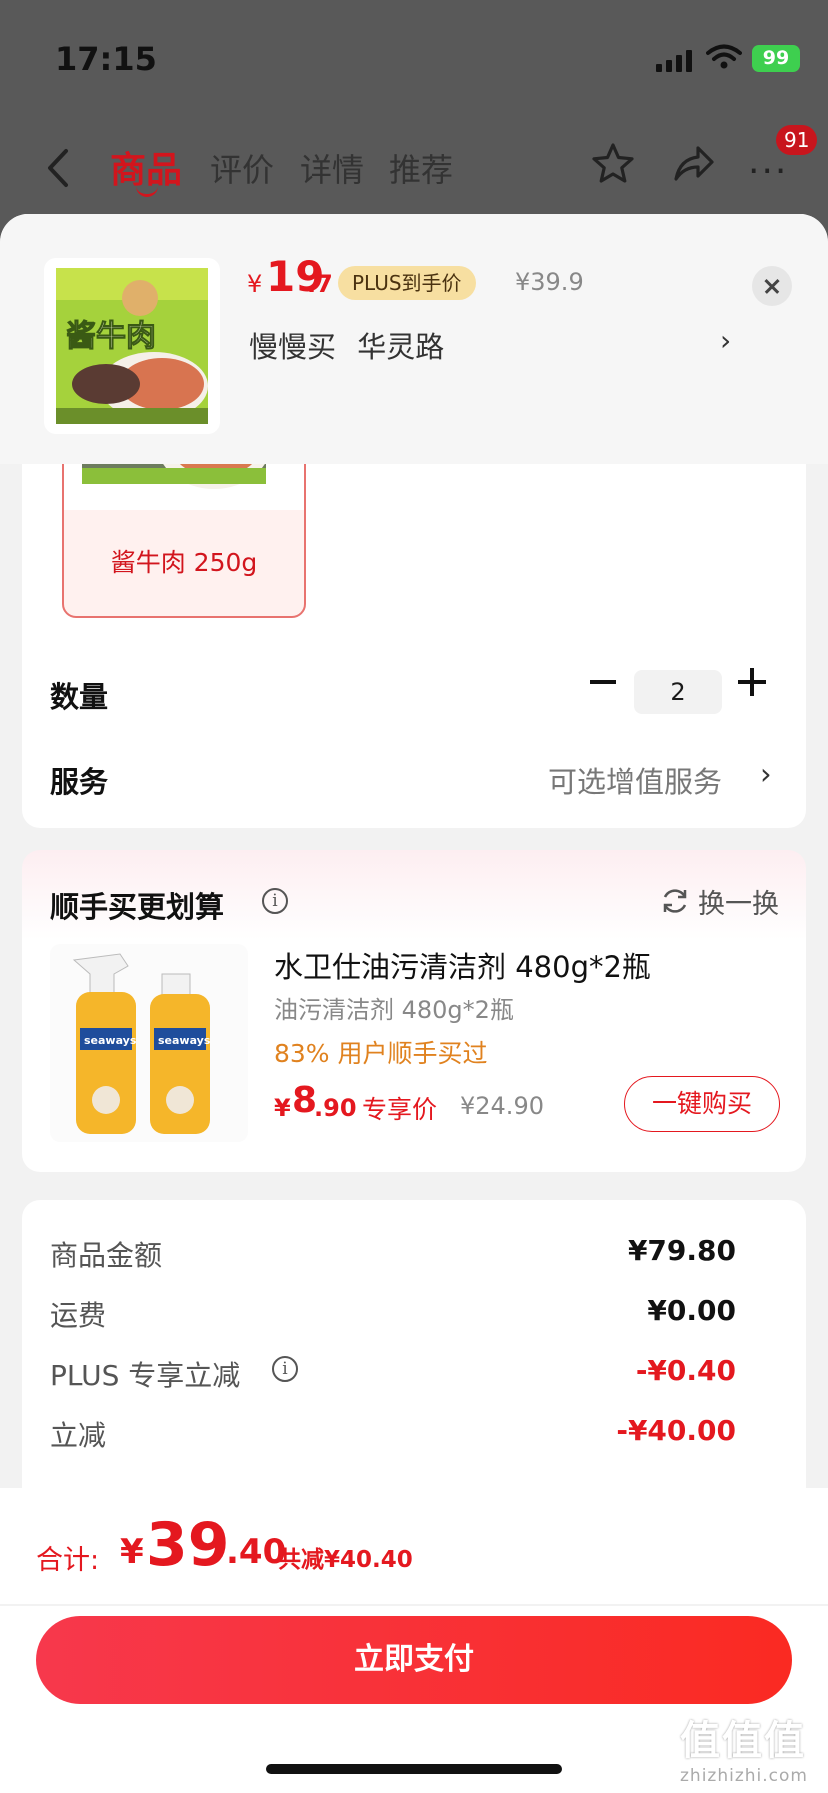 This screenshot has height=1793, width=828. What do you see at coordinates (549, 282) in the screenshot?
I see `original-price: ¥39.9` at bounding box center [549, 282].